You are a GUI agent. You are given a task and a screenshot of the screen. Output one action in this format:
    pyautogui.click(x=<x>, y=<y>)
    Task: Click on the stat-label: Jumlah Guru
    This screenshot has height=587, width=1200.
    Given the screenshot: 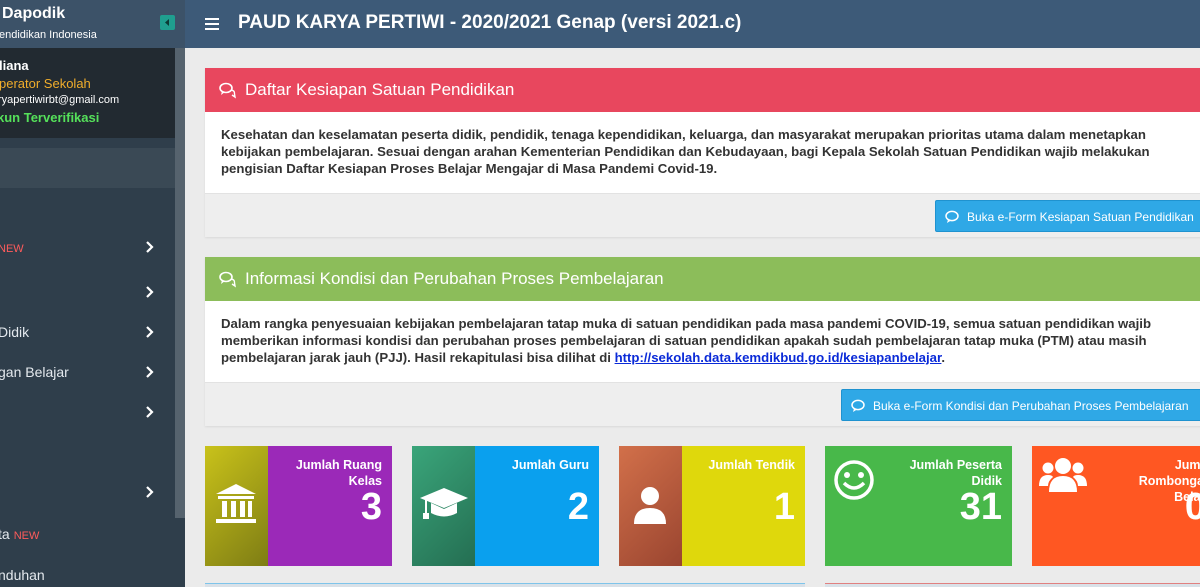 What is the action you would take?
    pyautogui.click(x=550, y=465)
    